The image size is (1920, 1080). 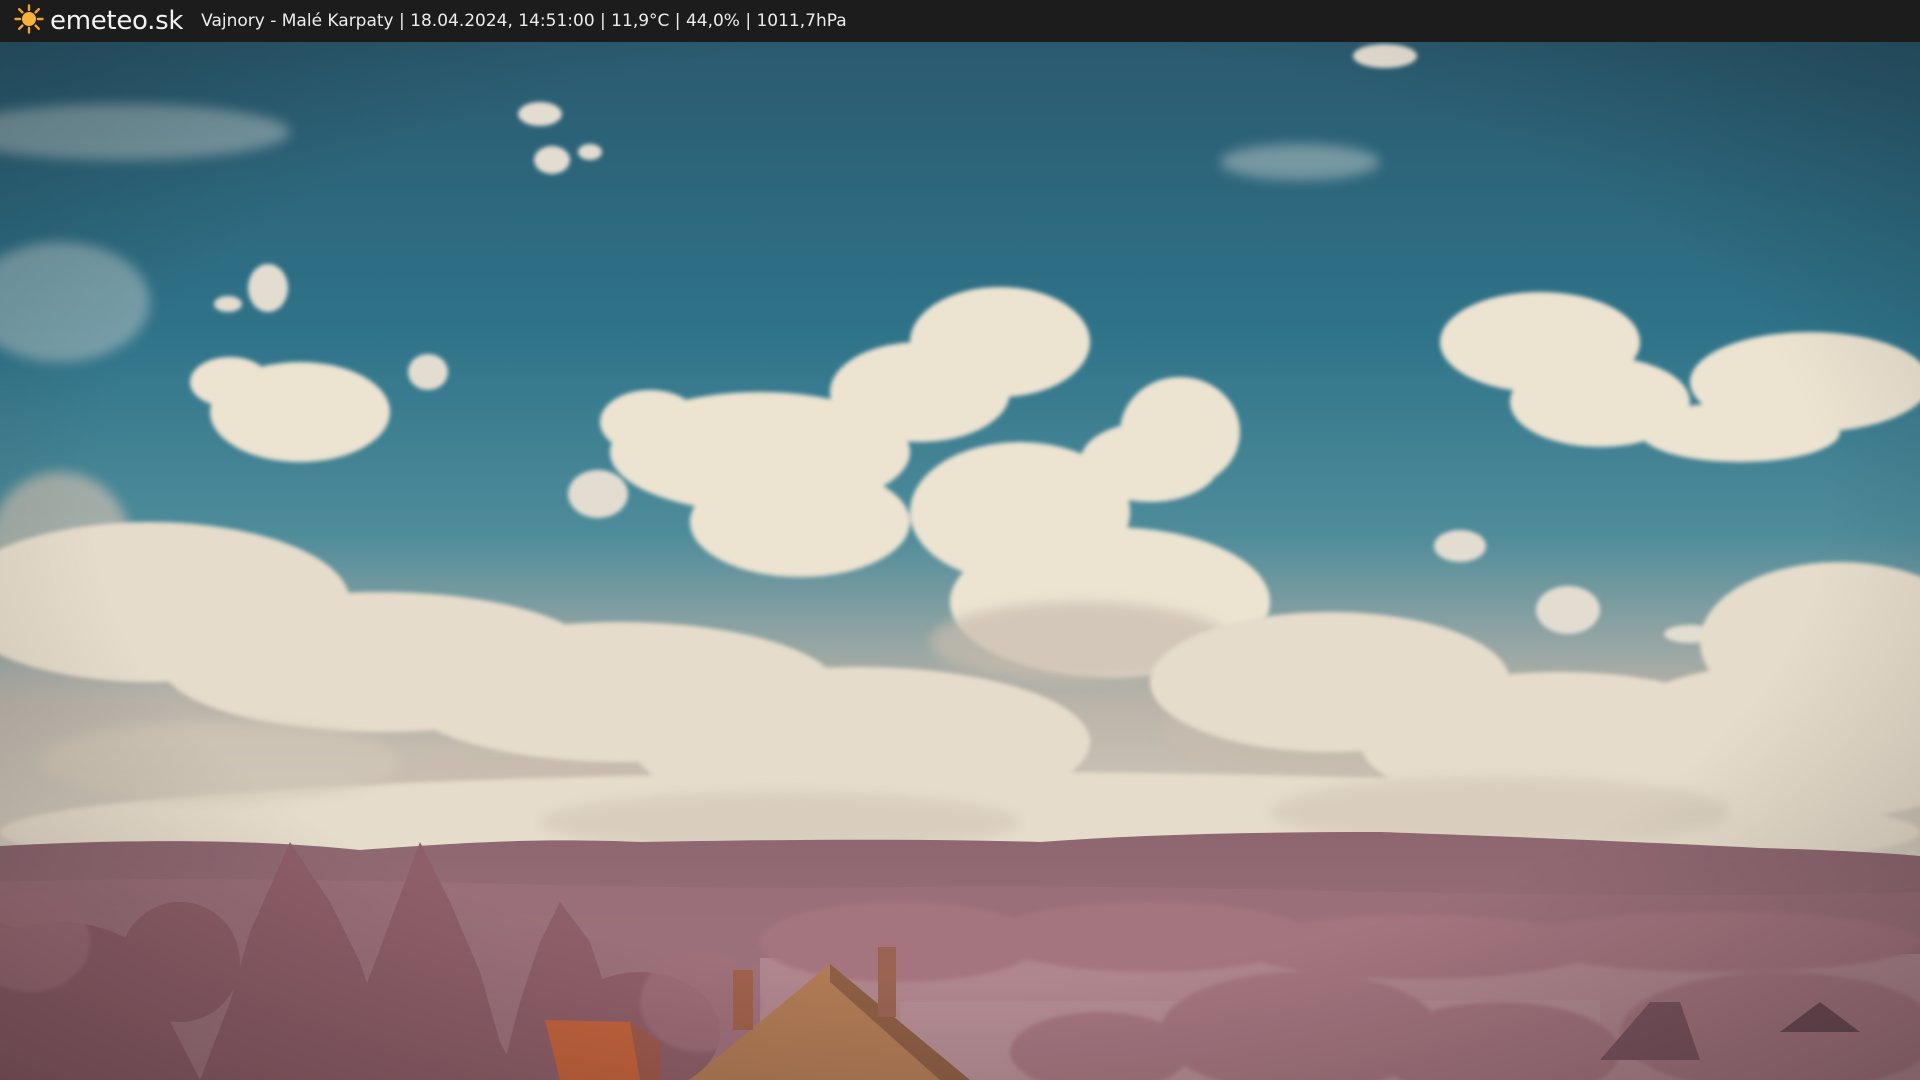 I want to click on sun-icon, so click(x=29, y=21).